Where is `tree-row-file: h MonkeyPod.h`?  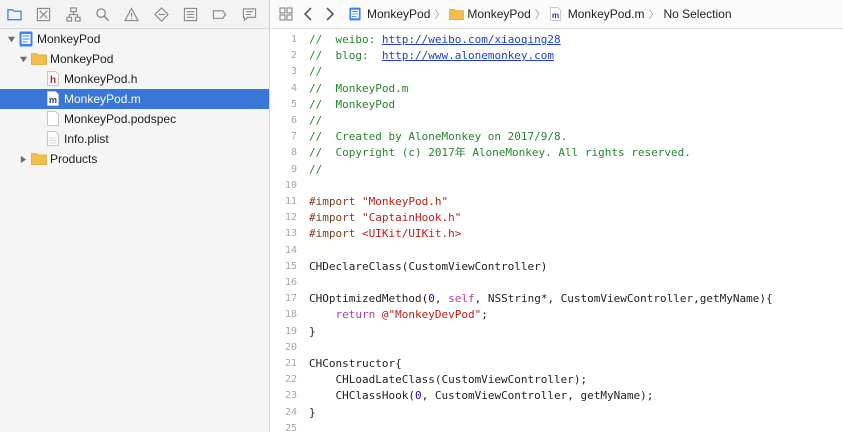 tree-row-file: h MonkeyPod.h is located at coordinates (134, 79).